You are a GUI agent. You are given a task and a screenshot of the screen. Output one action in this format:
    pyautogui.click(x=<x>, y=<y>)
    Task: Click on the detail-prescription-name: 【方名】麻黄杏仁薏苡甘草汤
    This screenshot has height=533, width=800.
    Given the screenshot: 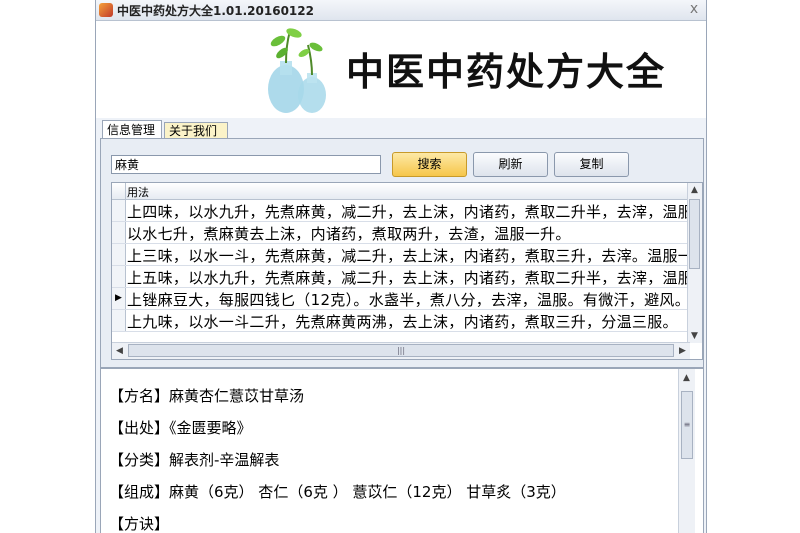 What is the action you would take?
    pyautogui.click(x=207, y=396)
    